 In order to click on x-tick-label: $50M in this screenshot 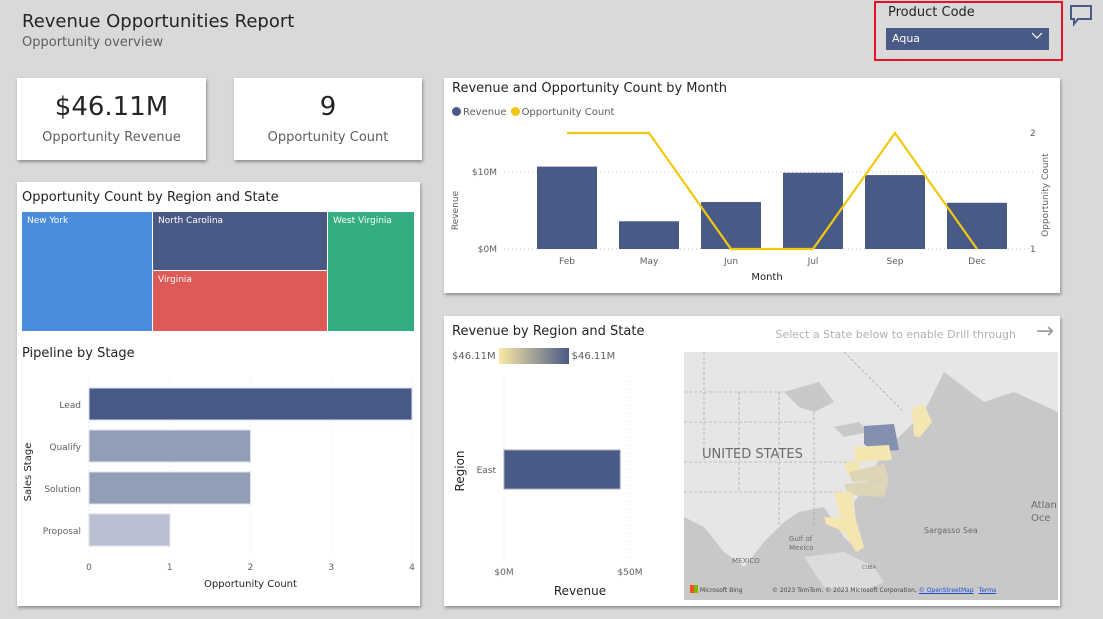, I will do `click(630, 573)`.